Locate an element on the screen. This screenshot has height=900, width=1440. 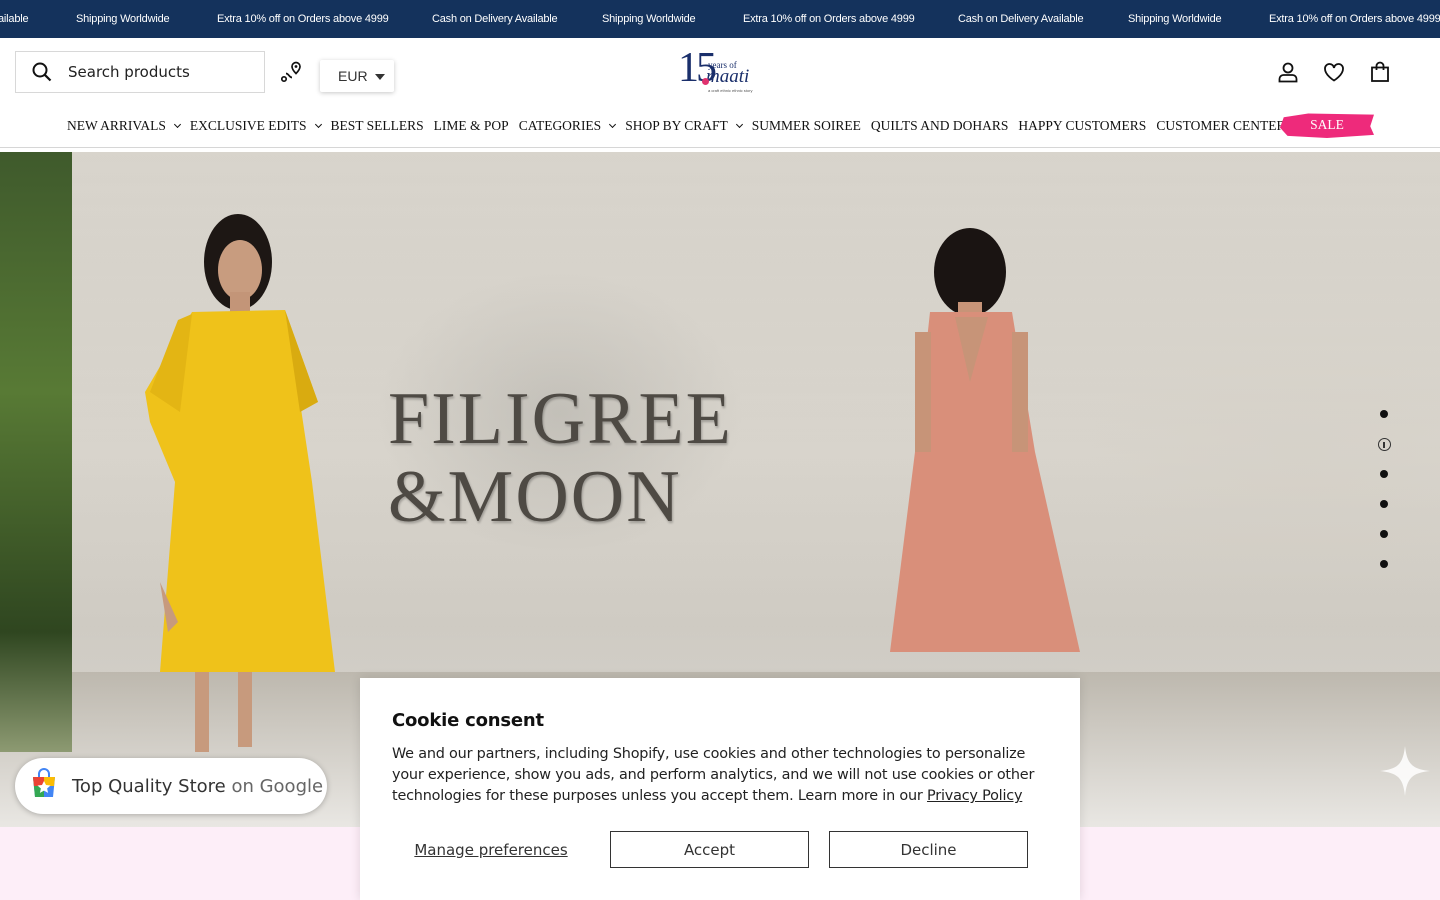
nav-item-sale: SALE is located at coordinates (1327, 125).